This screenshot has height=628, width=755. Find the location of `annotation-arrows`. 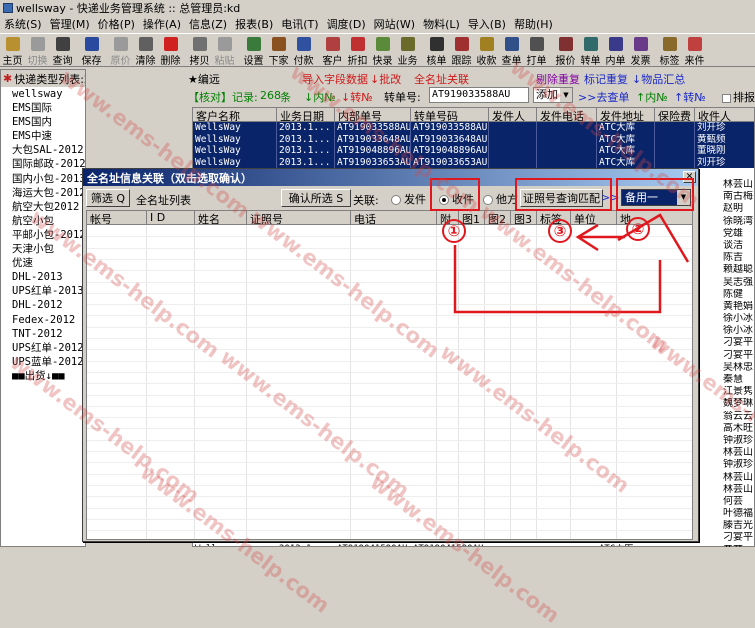

annotation-arrows is located at coordinates (571, 263).